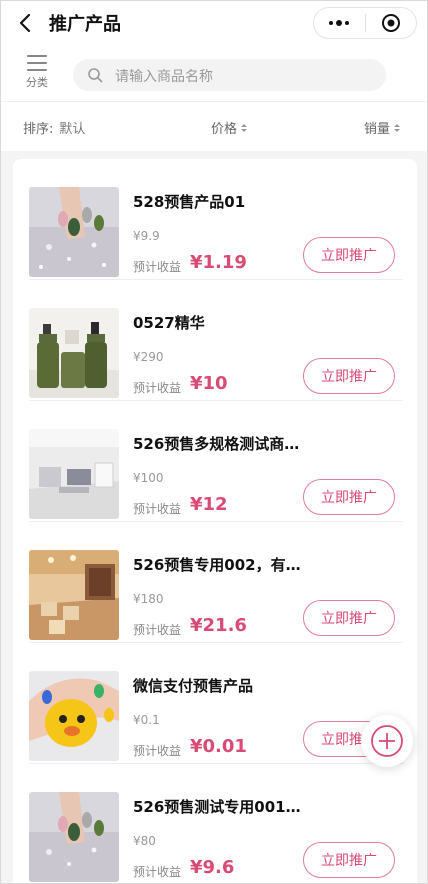  I want to click on sort-price-label: 价格, so click(224, 129).